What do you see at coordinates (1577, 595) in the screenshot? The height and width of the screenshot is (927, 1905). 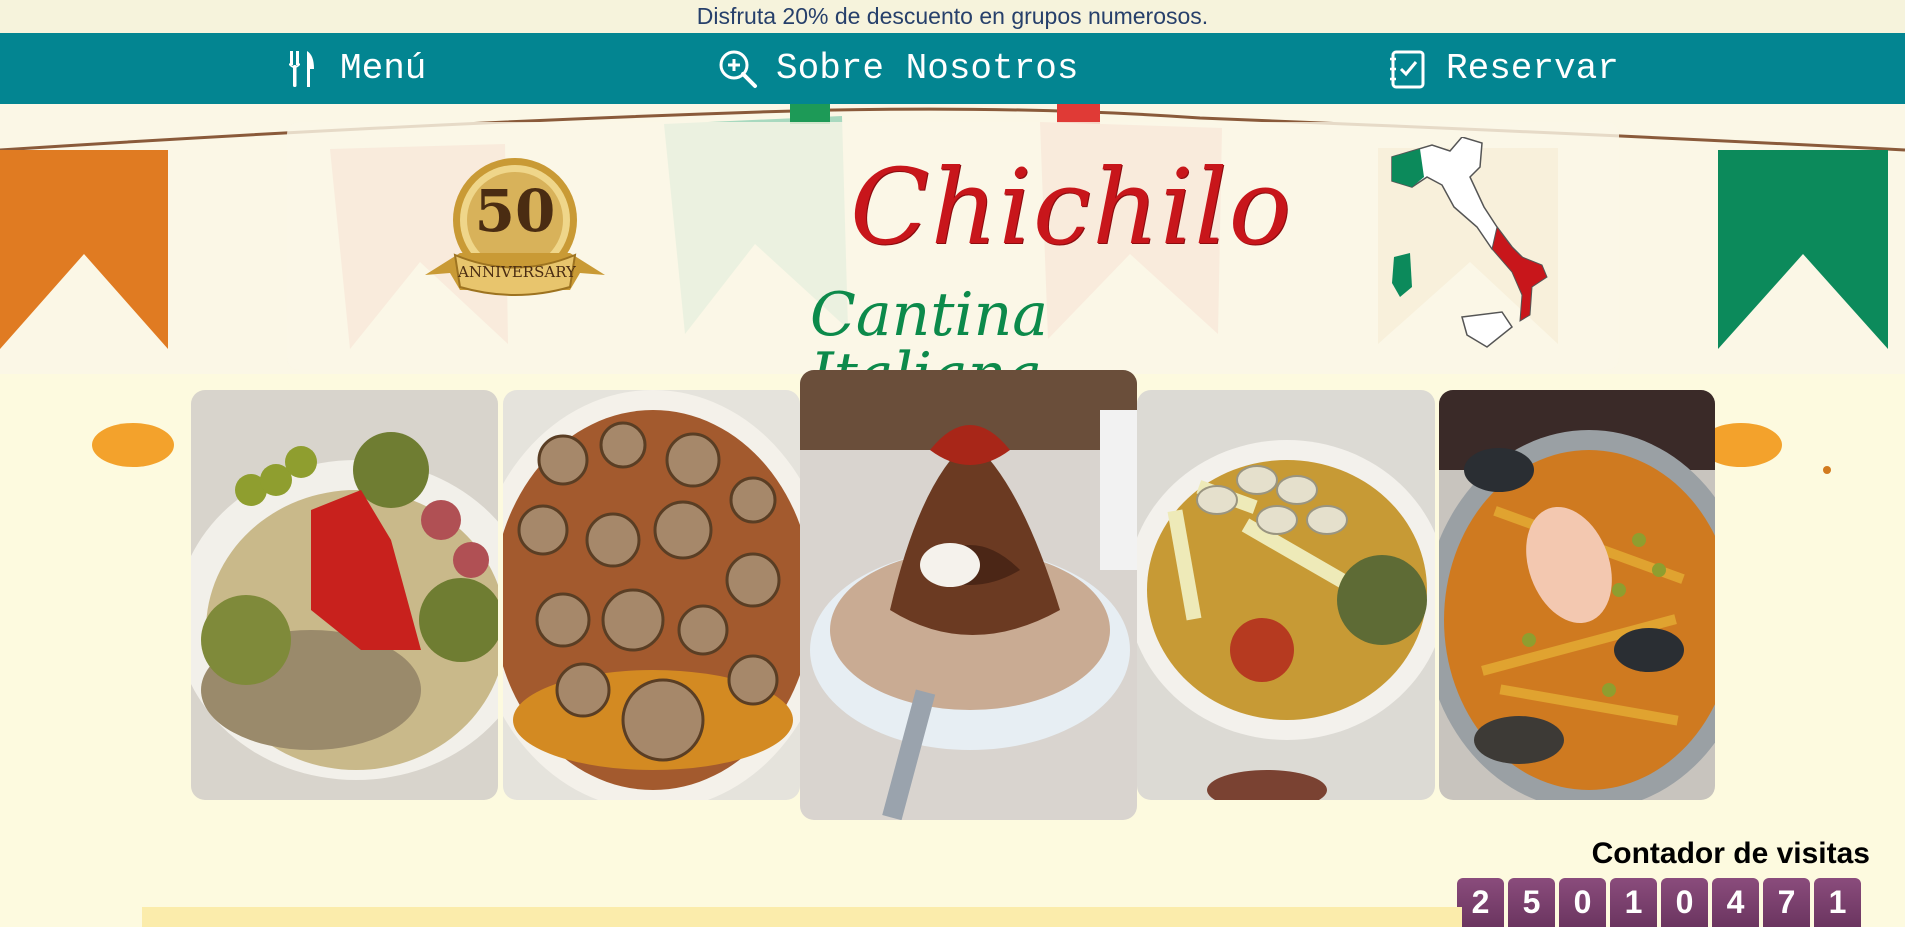 I see `paella-image` at bounding box center [1577, 595].